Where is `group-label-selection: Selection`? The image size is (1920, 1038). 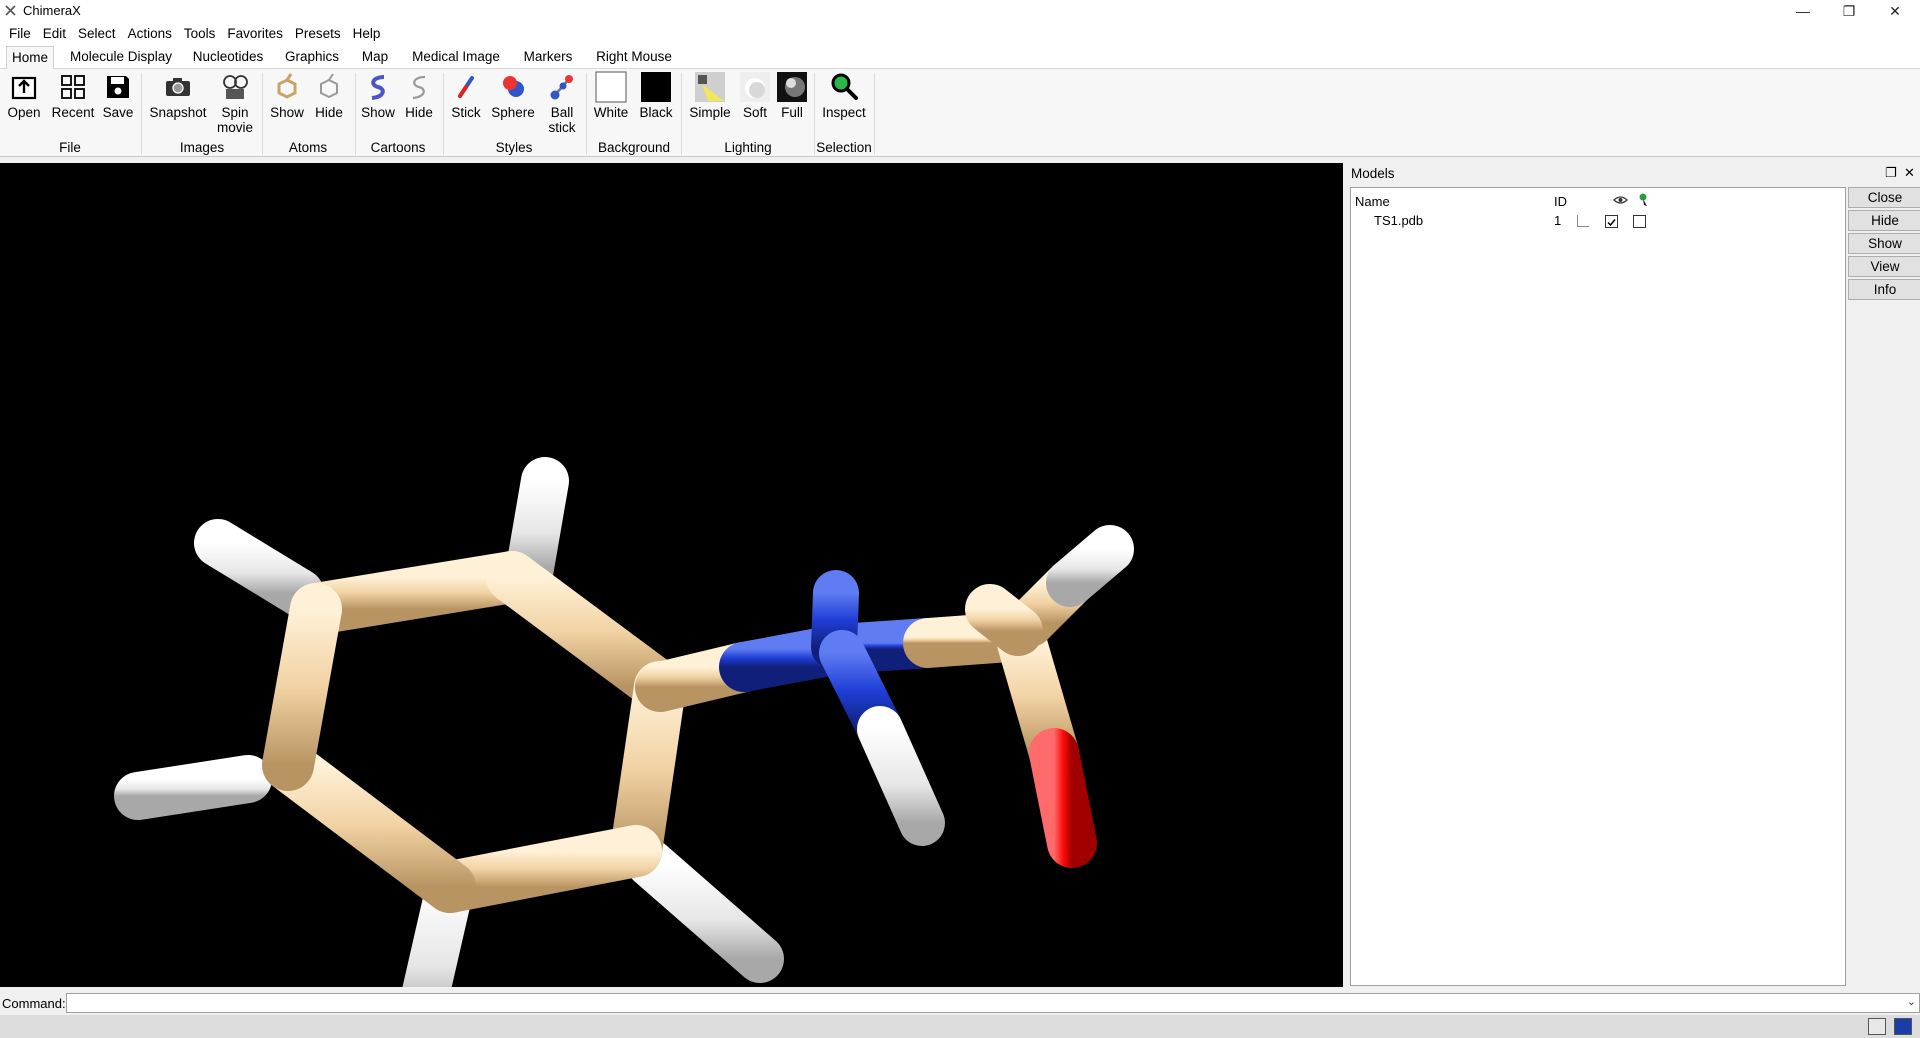
group-label-selection: Selection is located at coordinates (844, 147).